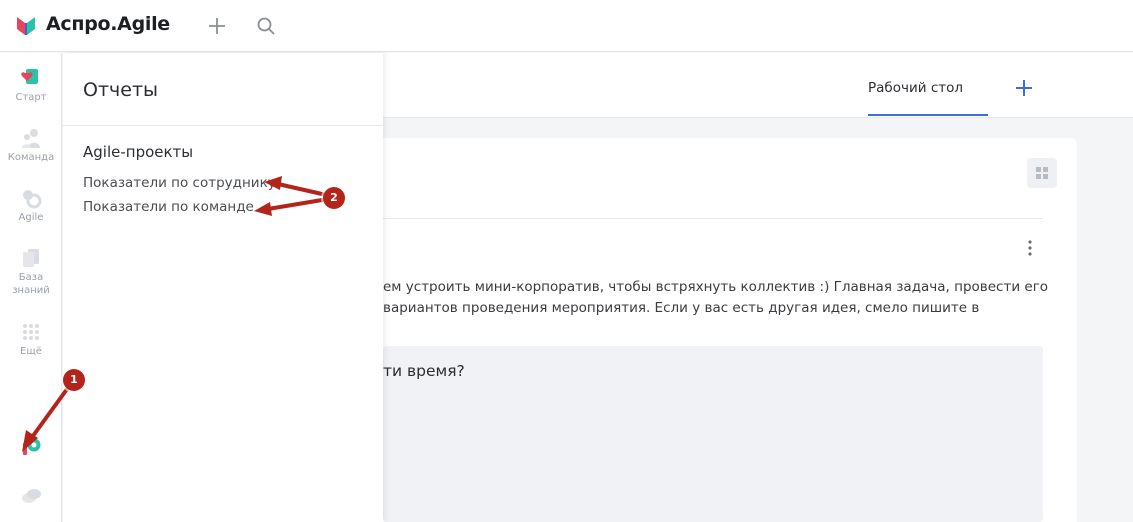 The height and width of the screenshot is (522, 1133). I want to click on kebab-menu-icon, so click(1030, 248).